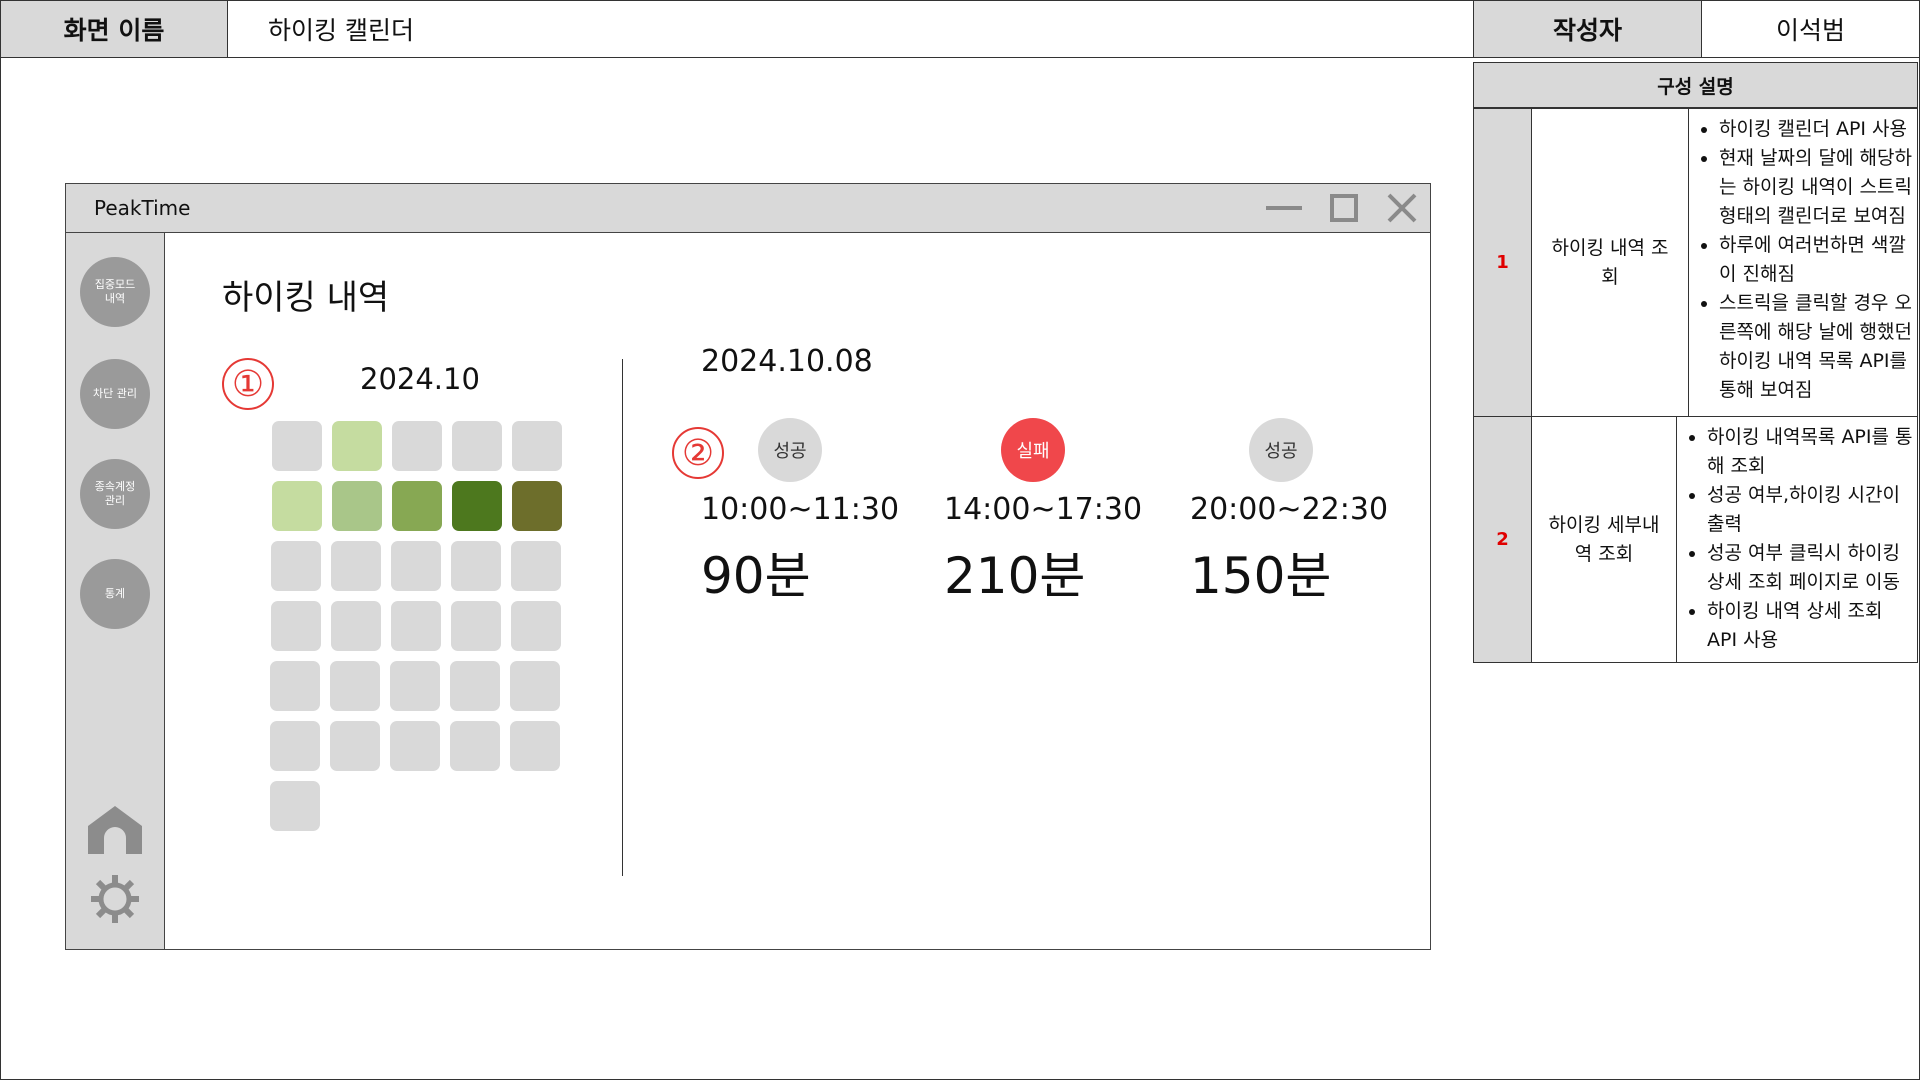  I want to click on author-label: 작성자, so click(1587, 29).